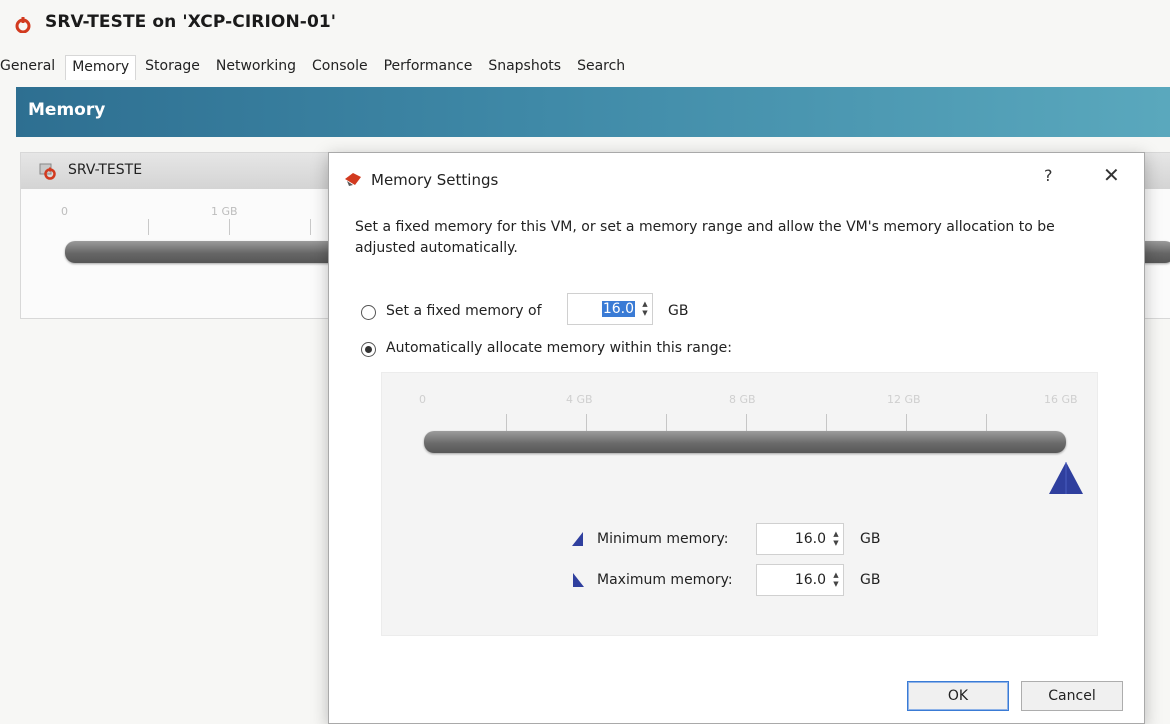  What do you see at coordinates (1048, 175) in the screenshot?
I see `help-button: ?` at bounding box center [1048, 175].